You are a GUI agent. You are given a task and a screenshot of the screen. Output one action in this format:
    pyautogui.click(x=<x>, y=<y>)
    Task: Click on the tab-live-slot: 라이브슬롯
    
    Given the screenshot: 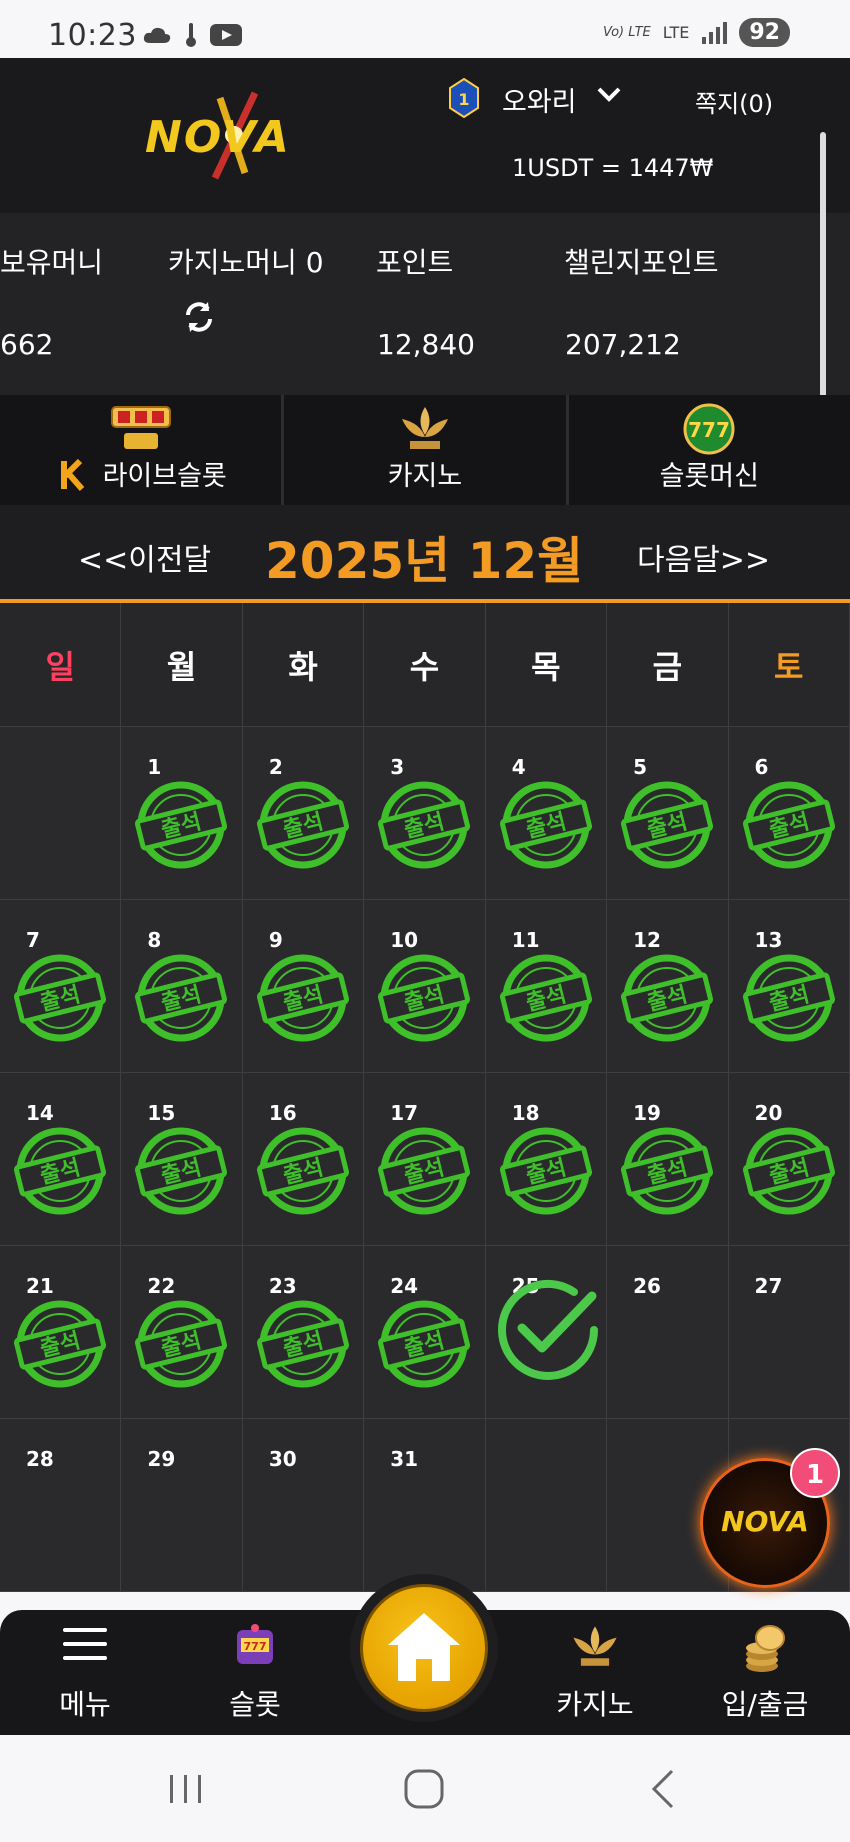 What is the action you would take?
    pyautogui.click(x=142, y=450)
    